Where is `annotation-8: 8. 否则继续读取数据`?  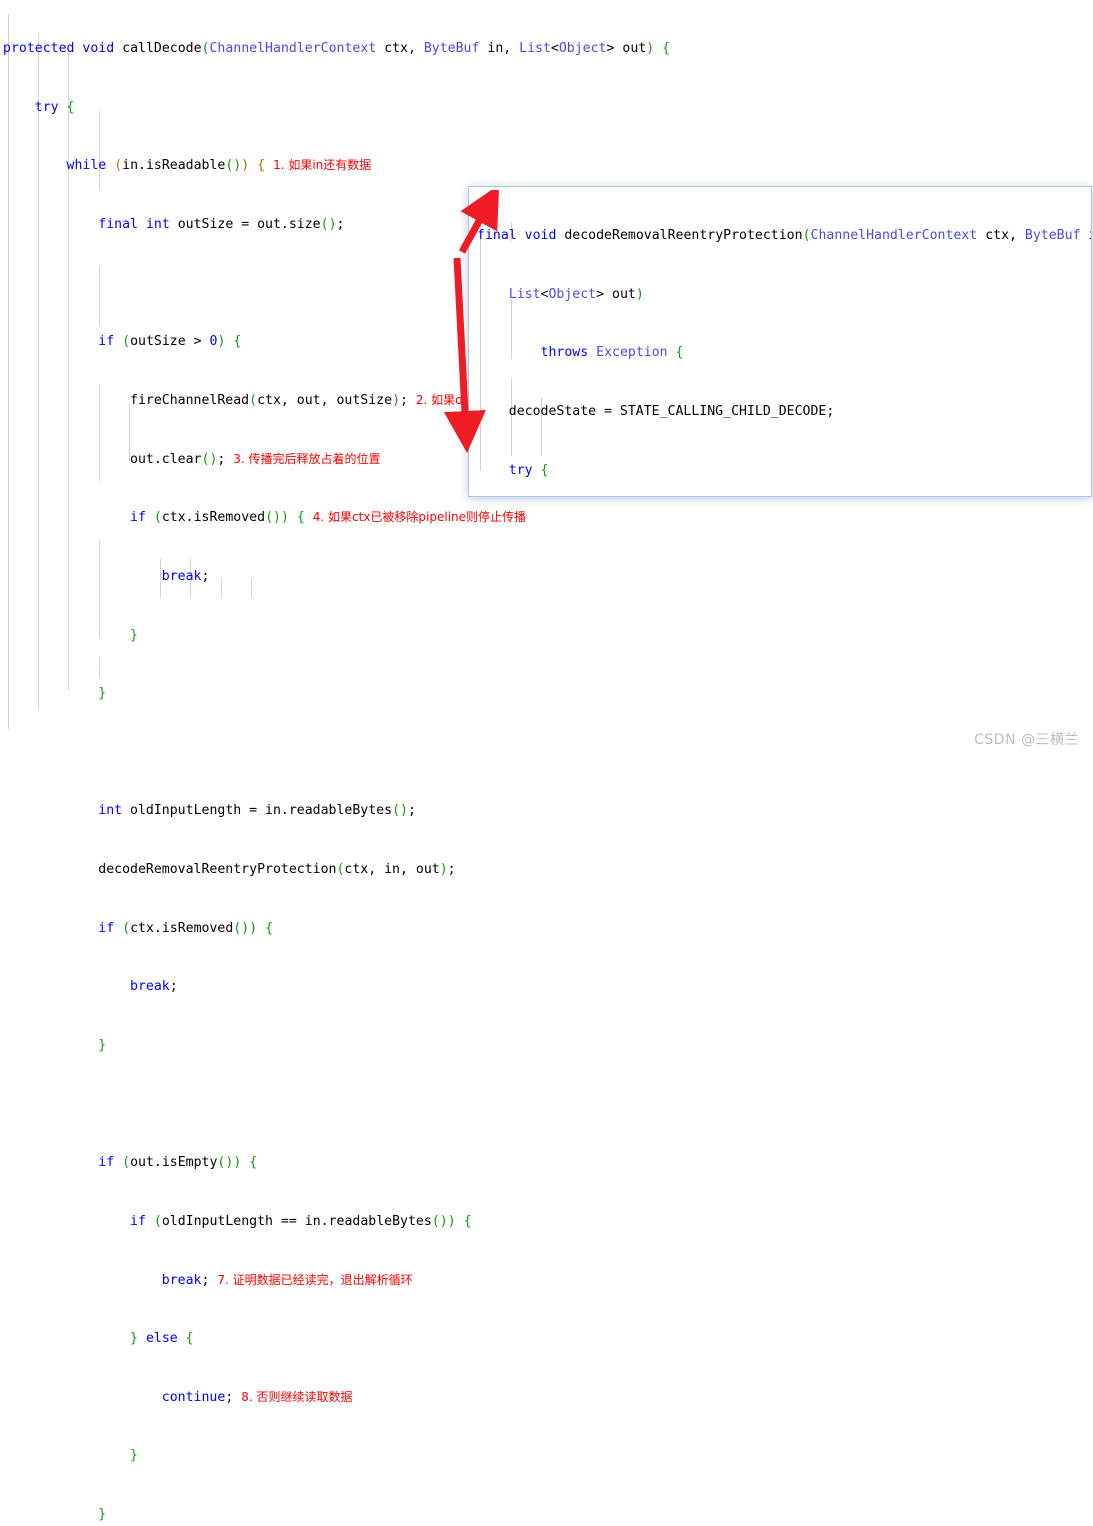
annotation-8: 8. 否则继续读取数据 is located at coordinates (297, 1396).